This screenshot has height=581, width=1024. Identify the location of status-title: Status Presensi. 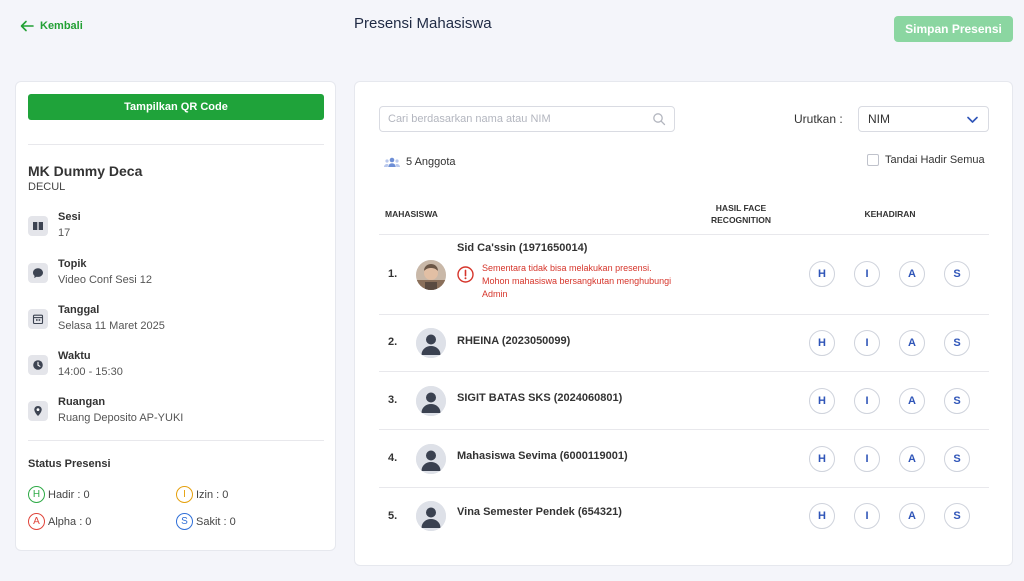
(69, 464).